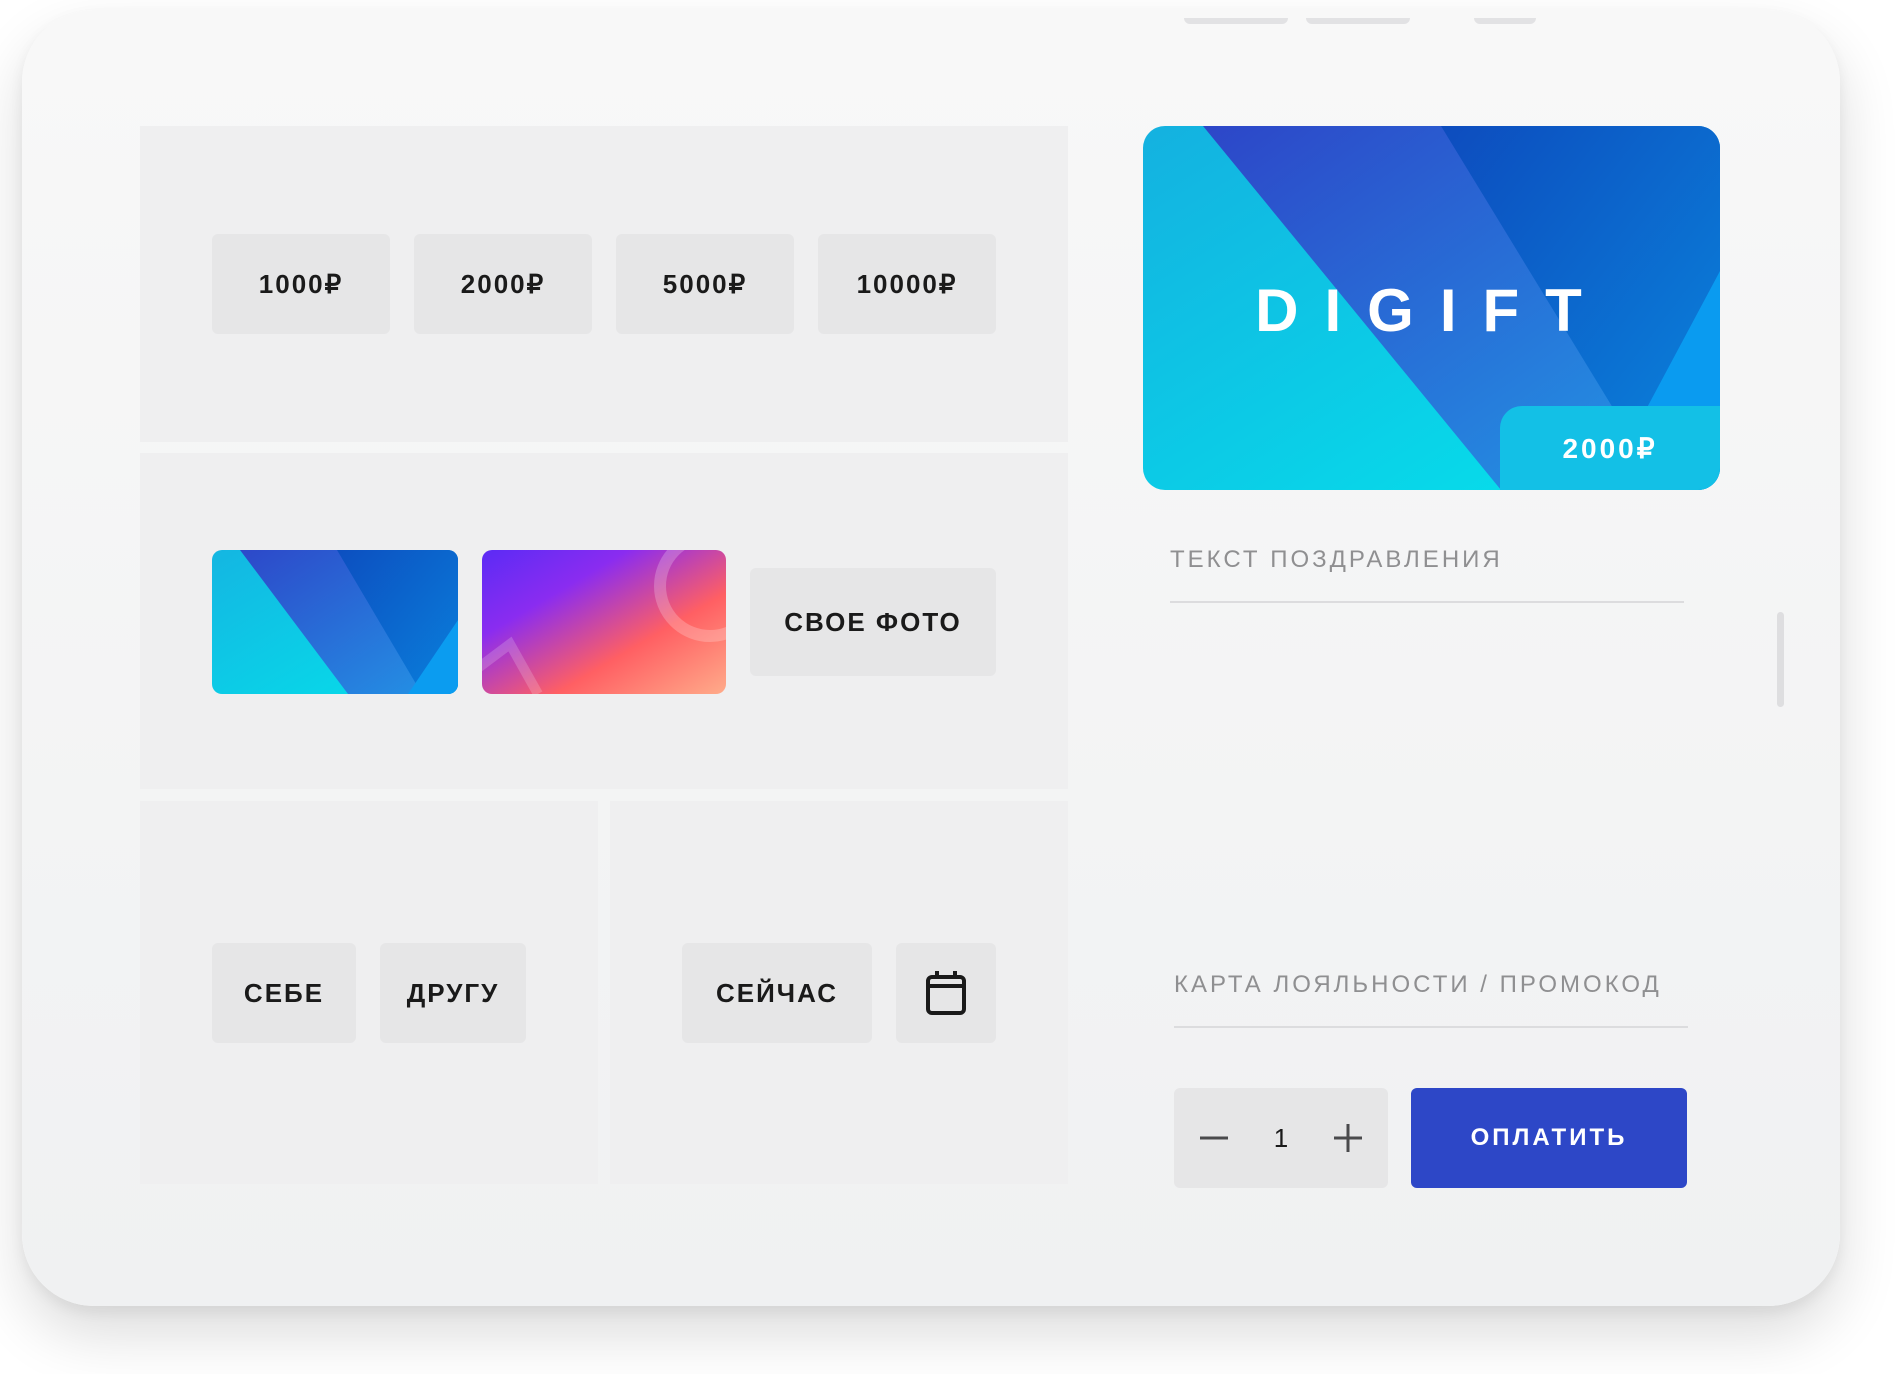  I want to click on greeting-scrollbar, so click(1780, 659).